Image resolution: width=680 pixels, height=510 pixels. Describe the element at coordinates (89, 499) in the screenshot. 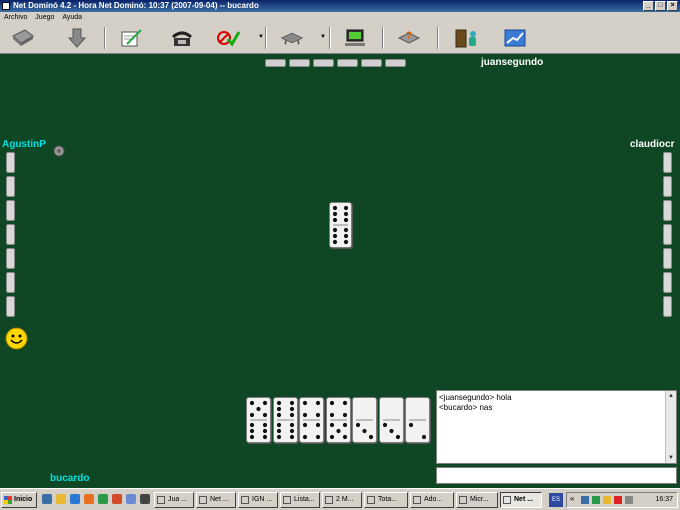

I see `firefox-icon` at that location.